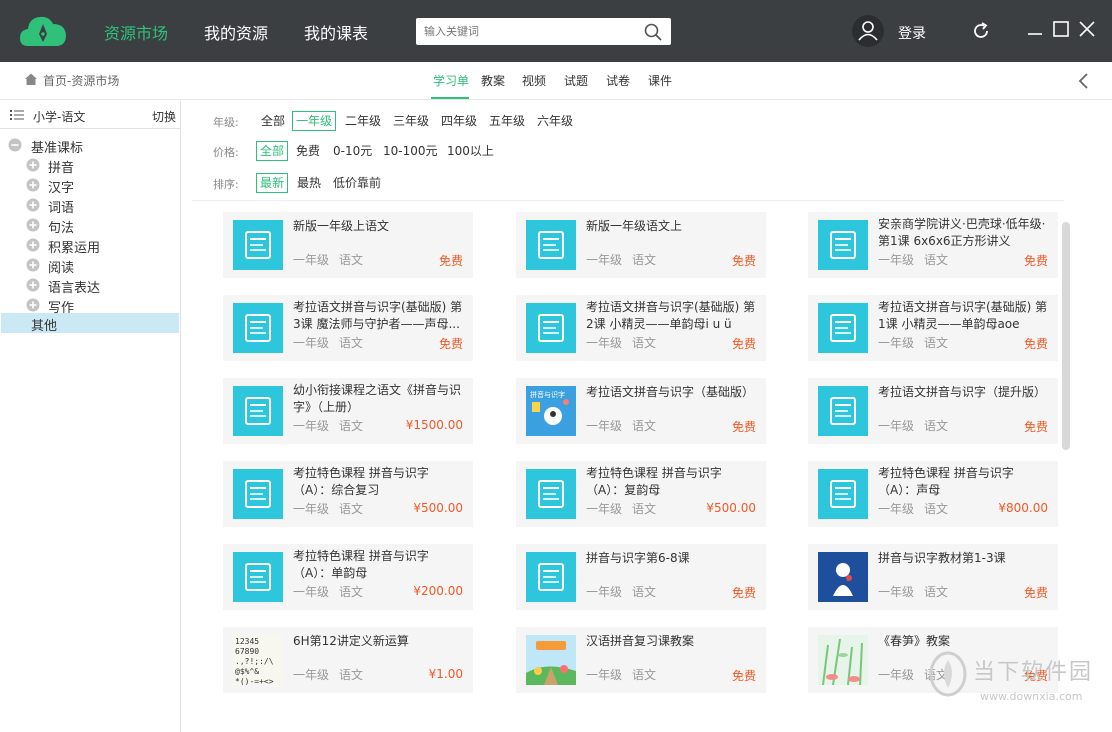  I want to click on card-title: 考拉语文拼音与识字（提升版）, so click(965, 392).